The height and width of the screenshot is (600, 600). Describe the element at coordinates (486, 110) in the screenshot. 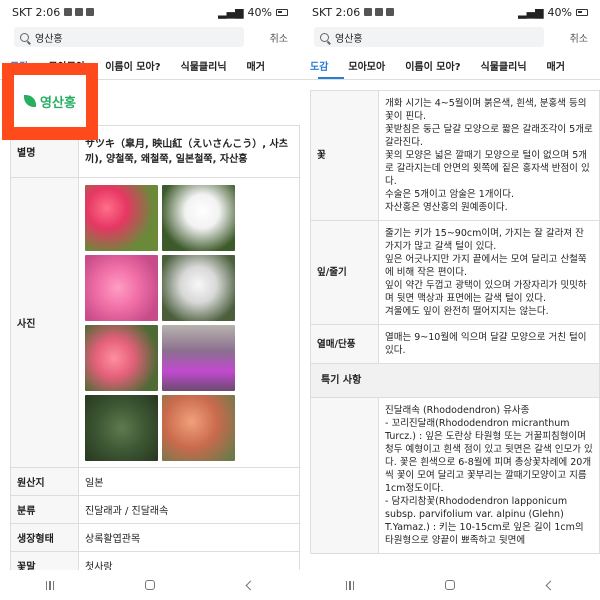

I see `flower-text-line: 개화 시기는 4~5월이며 붉은색, 흰색, 분홍색 등의 꽃이 핀다.` at that location.